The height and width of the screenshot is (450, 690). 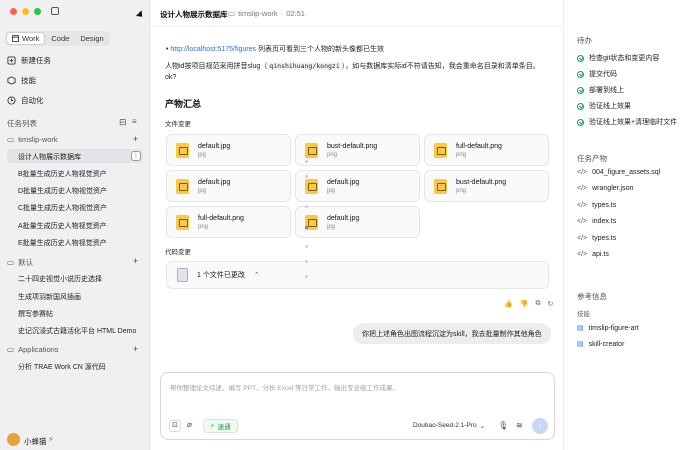 What do you see at coordinates (537, 304) in the screenshot?
I see `copy-icon: ⧉` at bounding box center [537, 304].